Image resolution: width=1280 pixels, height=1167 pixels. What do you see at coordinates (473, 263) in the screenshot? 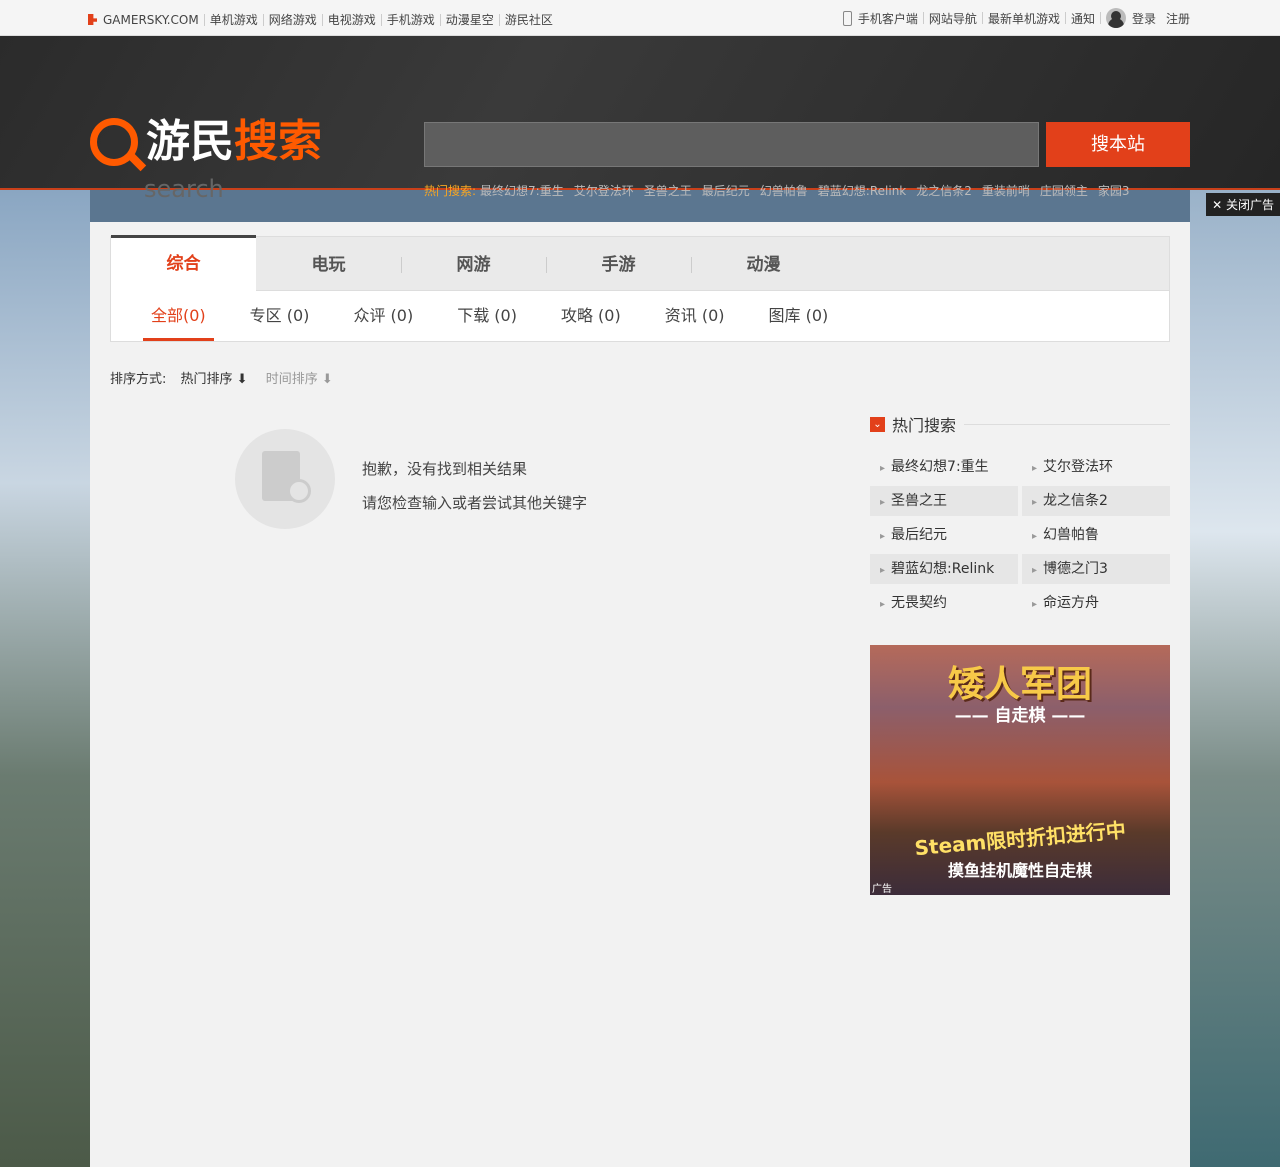
I see `tab-online: 网游` at bounding box center [473, 263].